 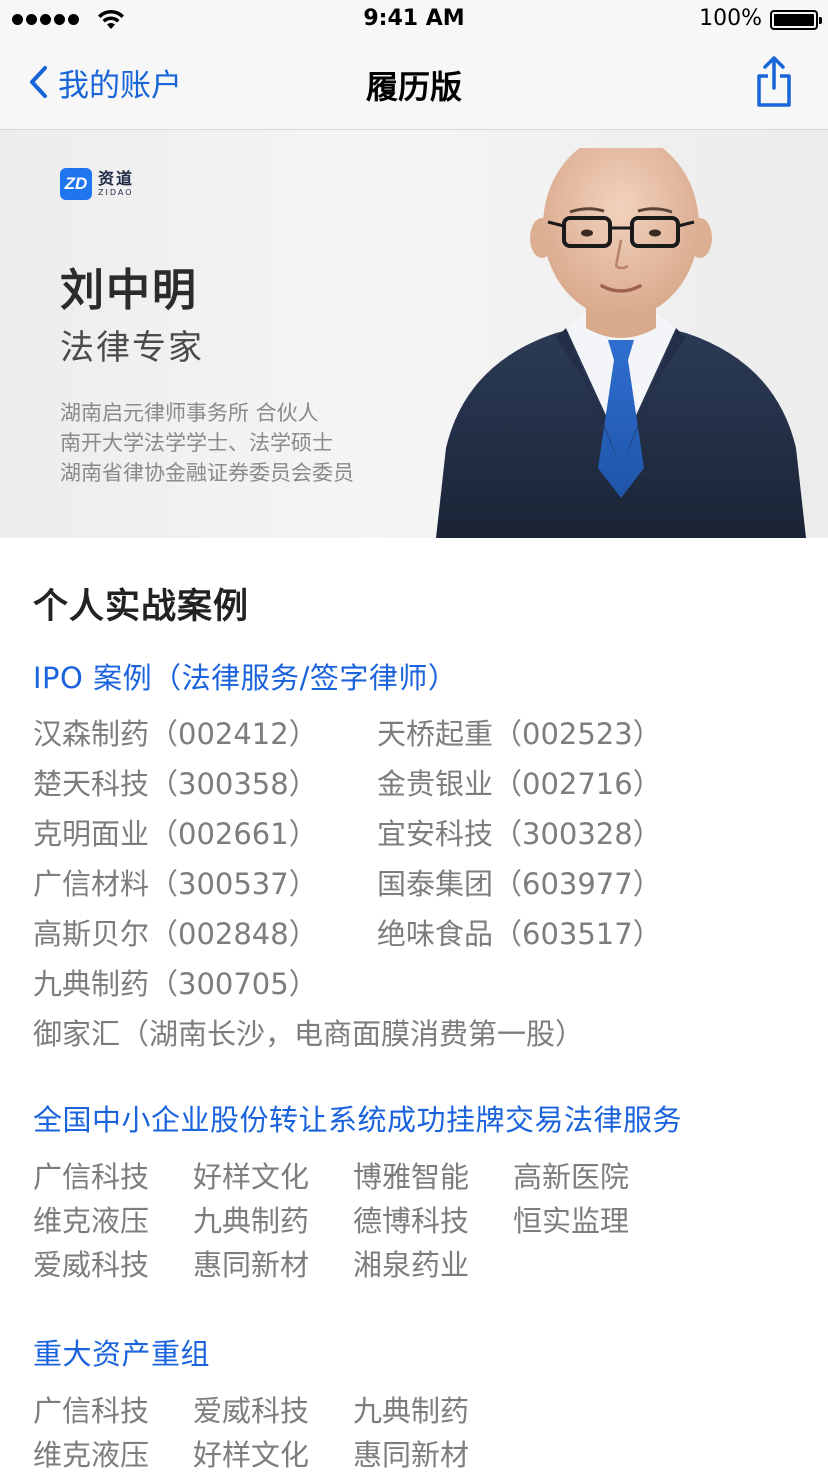 What do you see at coordinates (196, 443) in the screenshot?
I see `credential-line: 南开大学法学学士、法学硕士` at bounding box center [196, 443].